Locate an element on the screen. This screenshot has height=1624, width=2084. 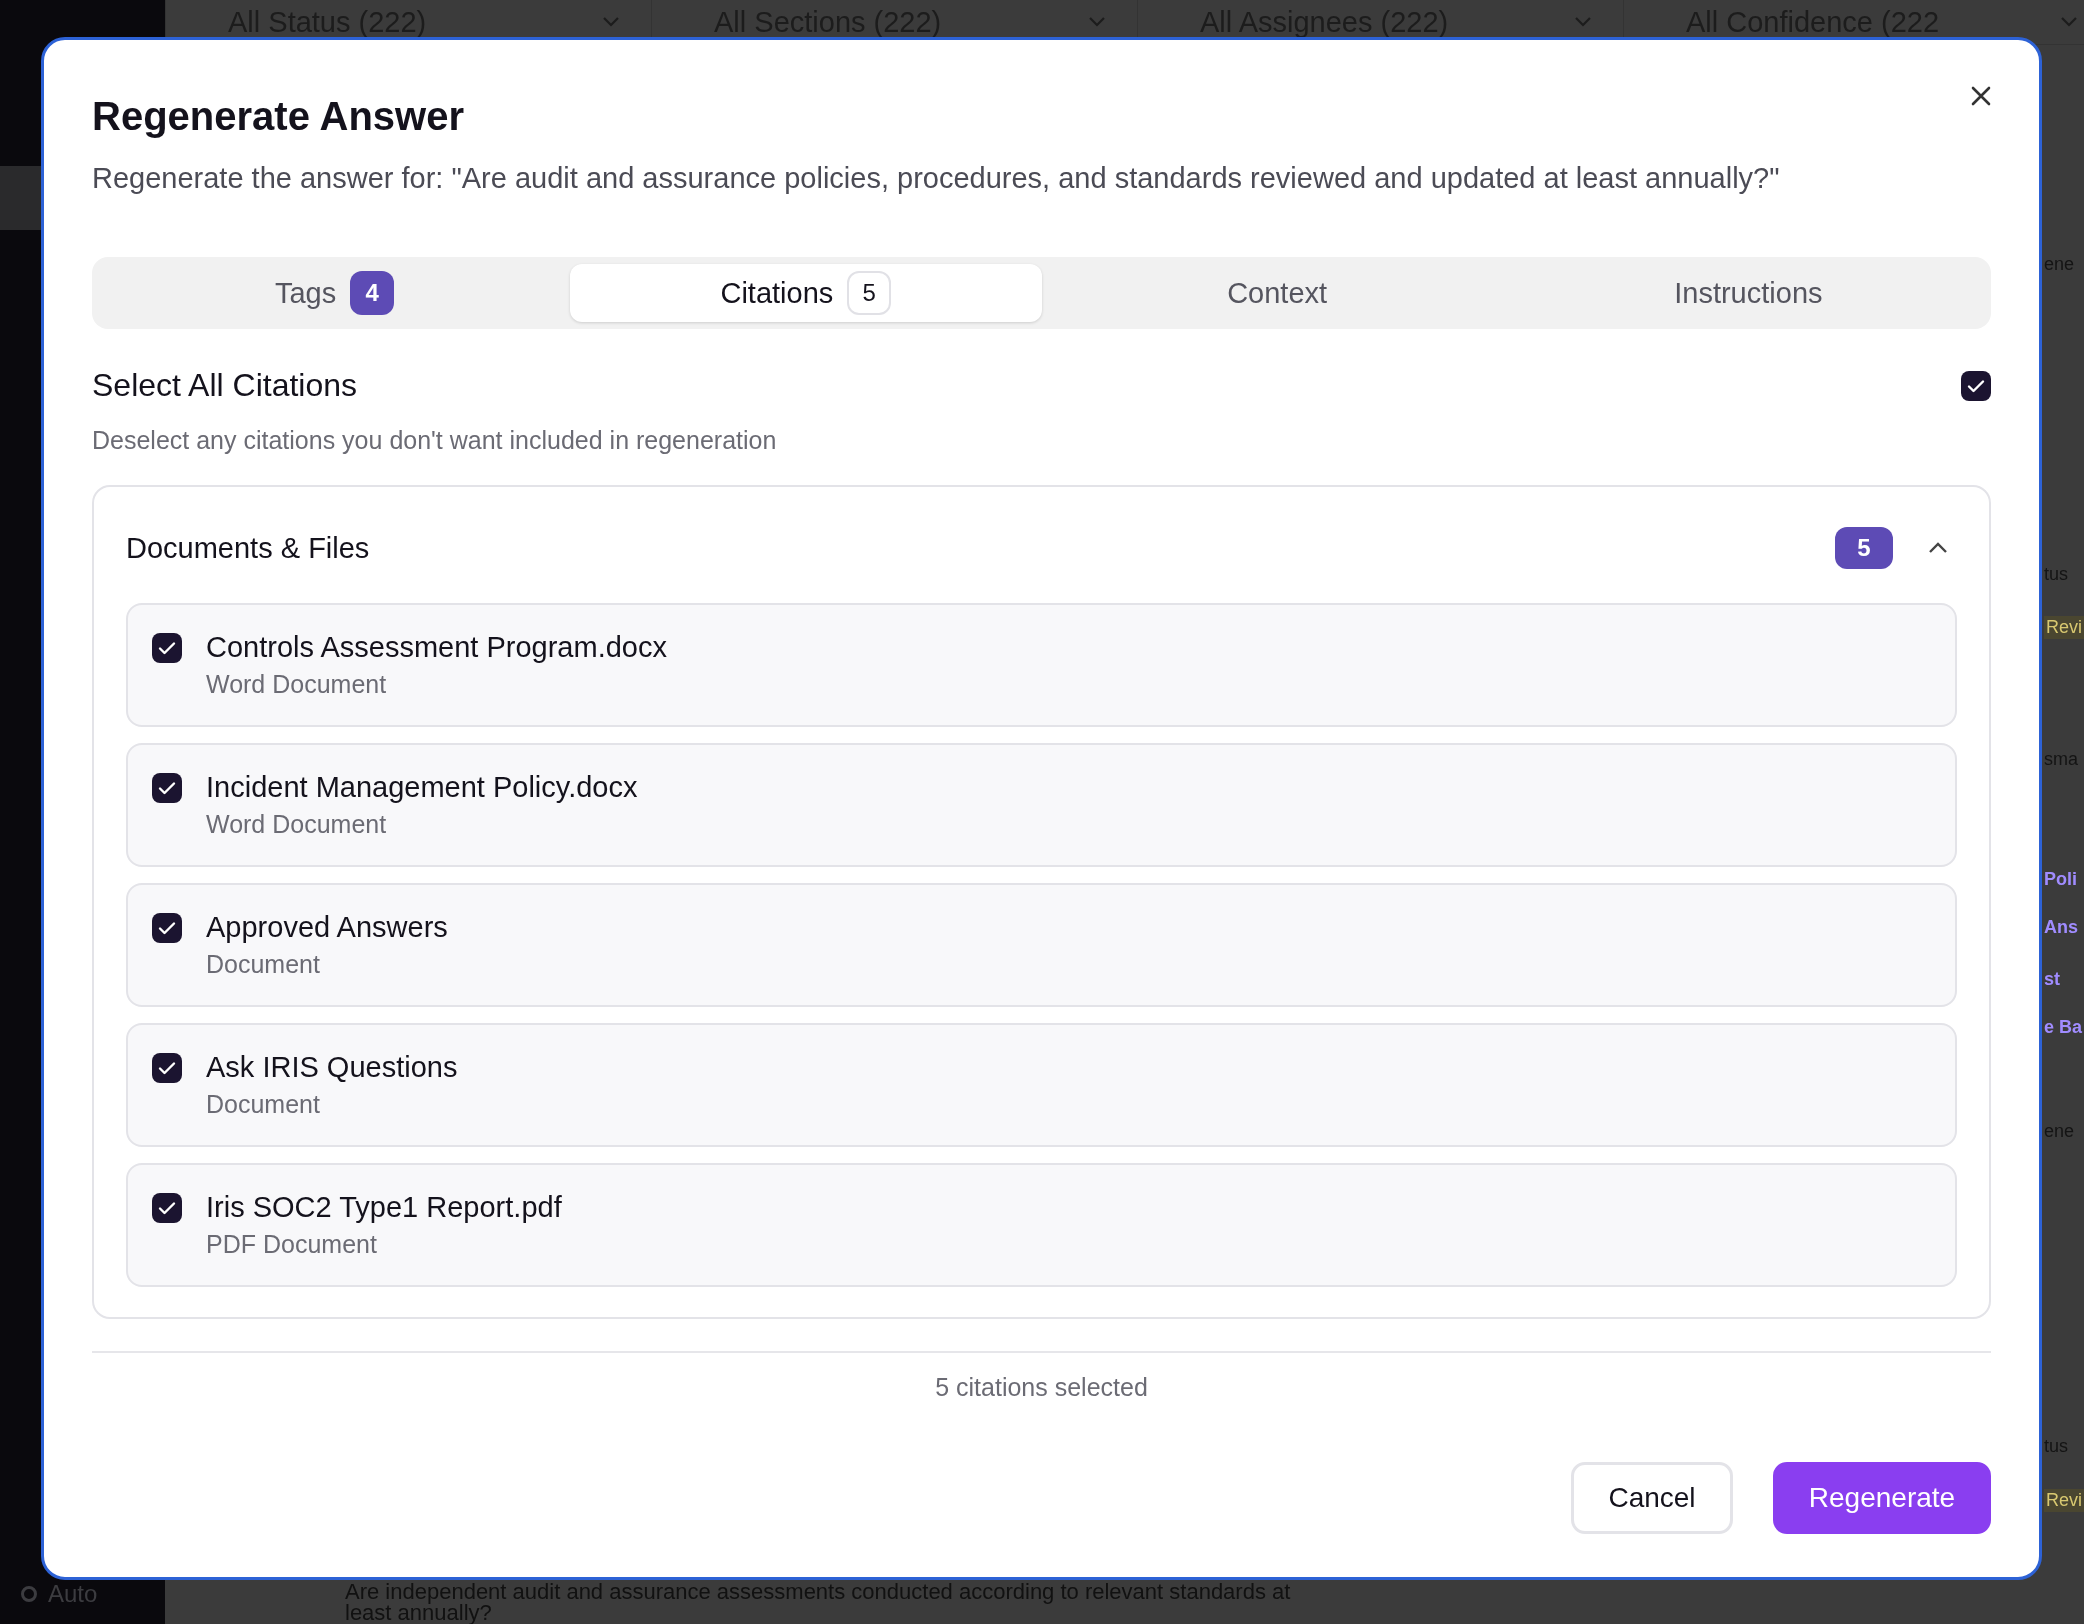
file-name: Iris SOC2 Type1 Report.pdf is located at coordinates (384, 1207).